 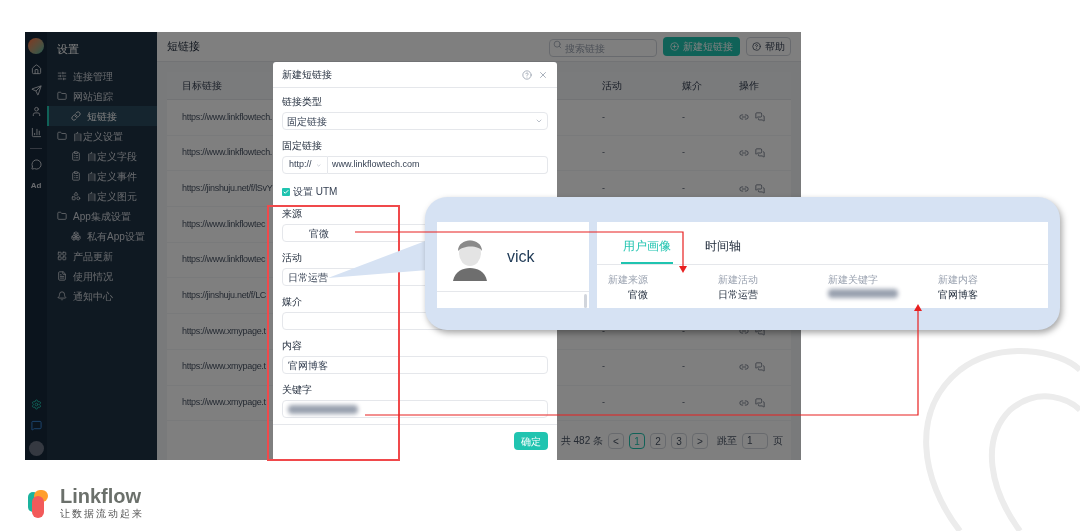 What do you see at coordinates (102, 236) in the screenshot?
I see `sidebar-item: 私有App设置` at bounding box center [102, 236].